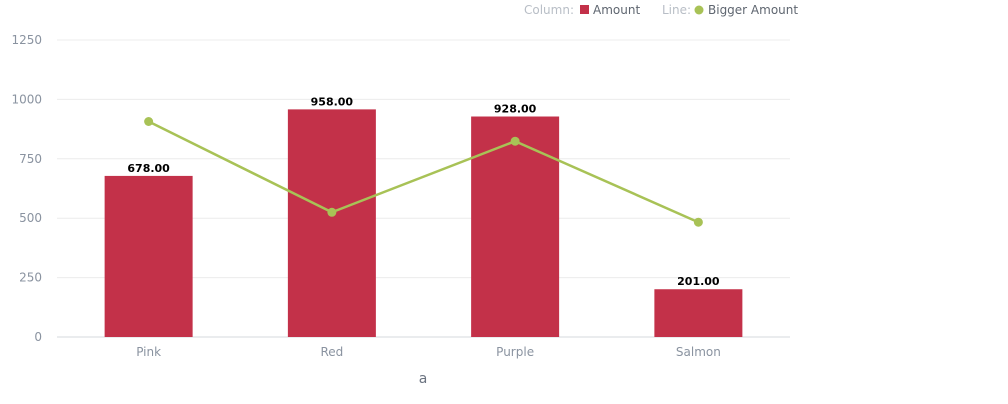 The width and height of the screenshot is (1008, 404). Describe the element at coordinates (515, 141) in the screenshot. I see `line-point-purple` at that location.